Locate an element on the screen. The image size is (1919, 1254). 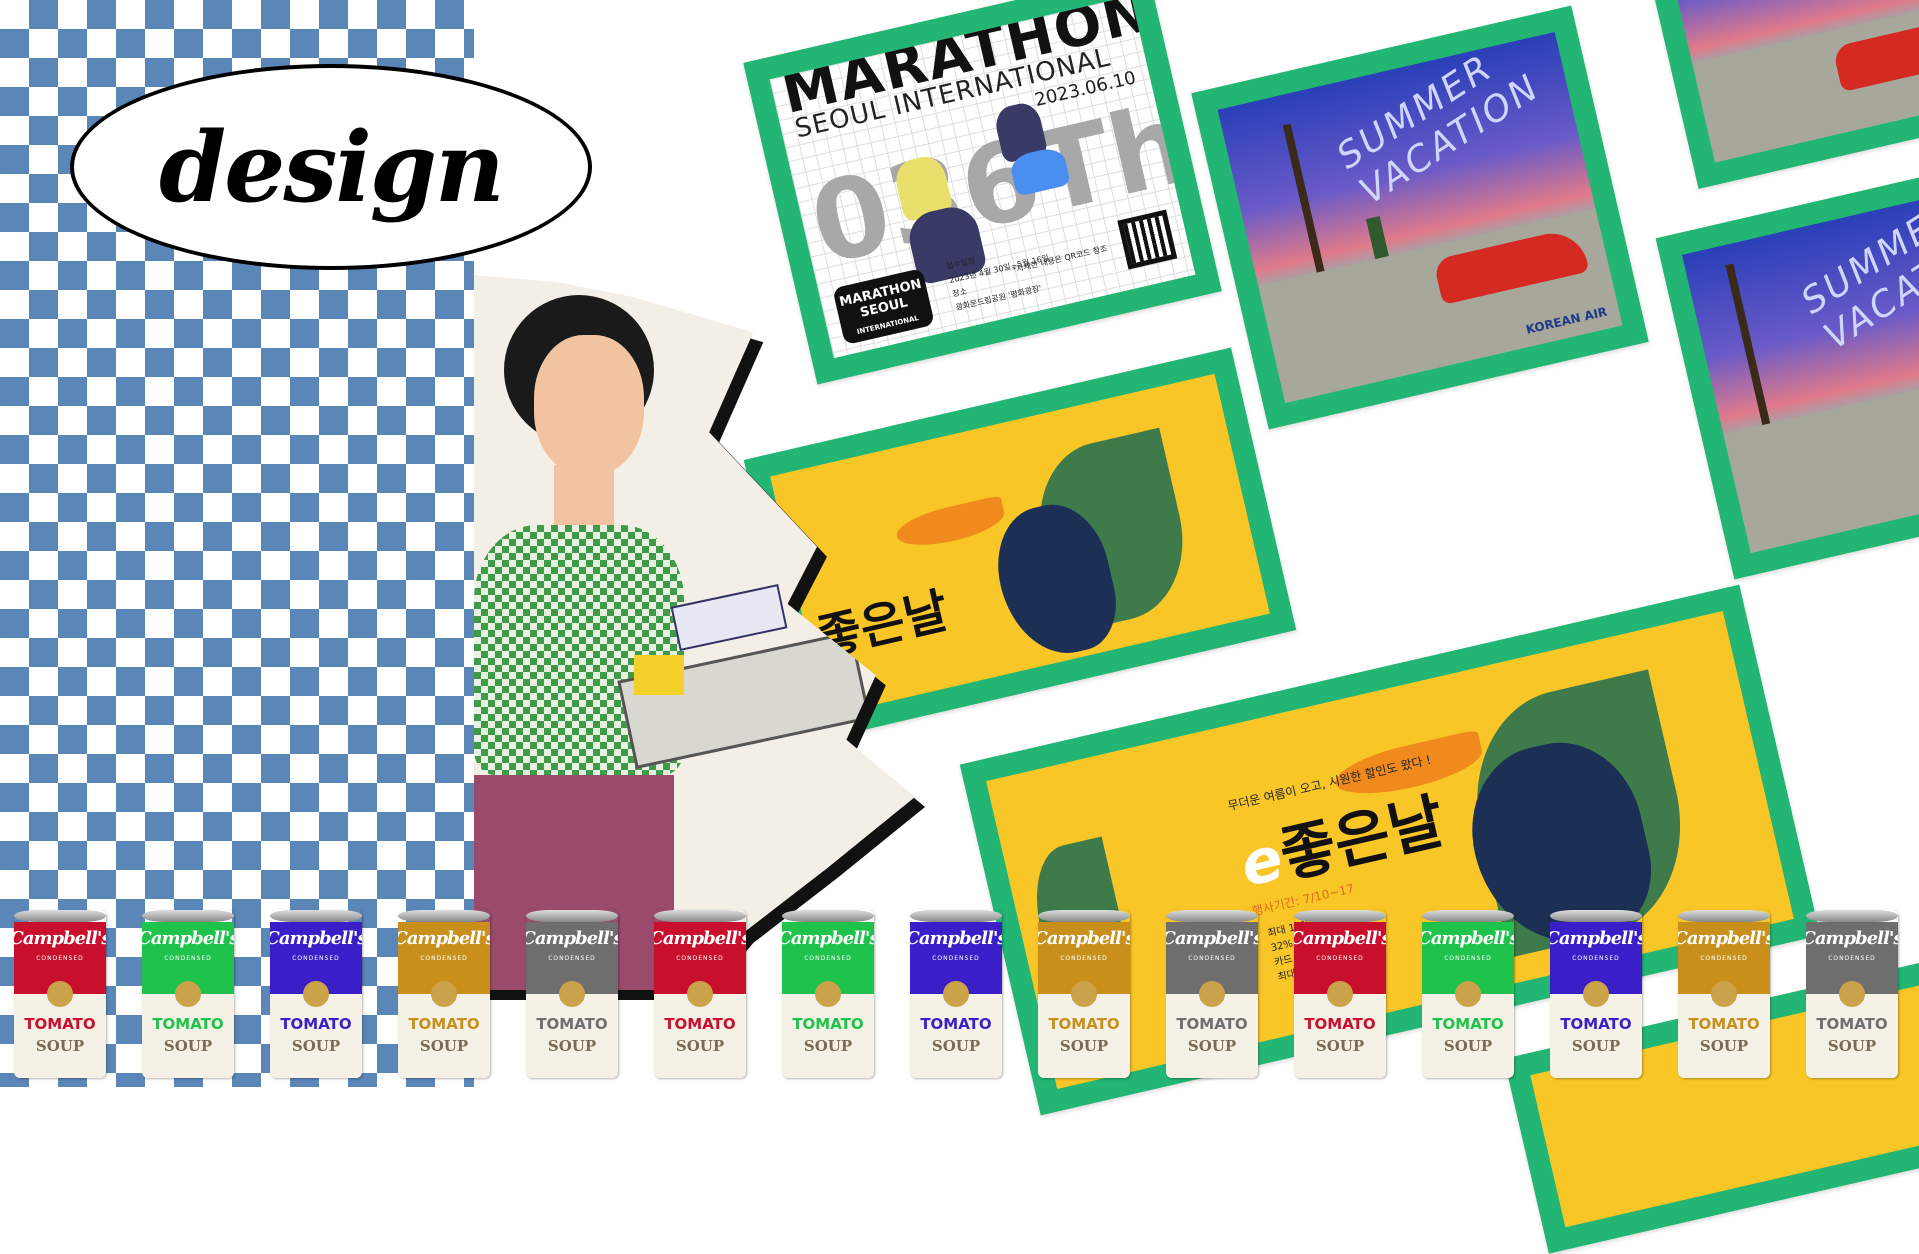
summer-card-partial-top is located at coordinates (1775, 94).